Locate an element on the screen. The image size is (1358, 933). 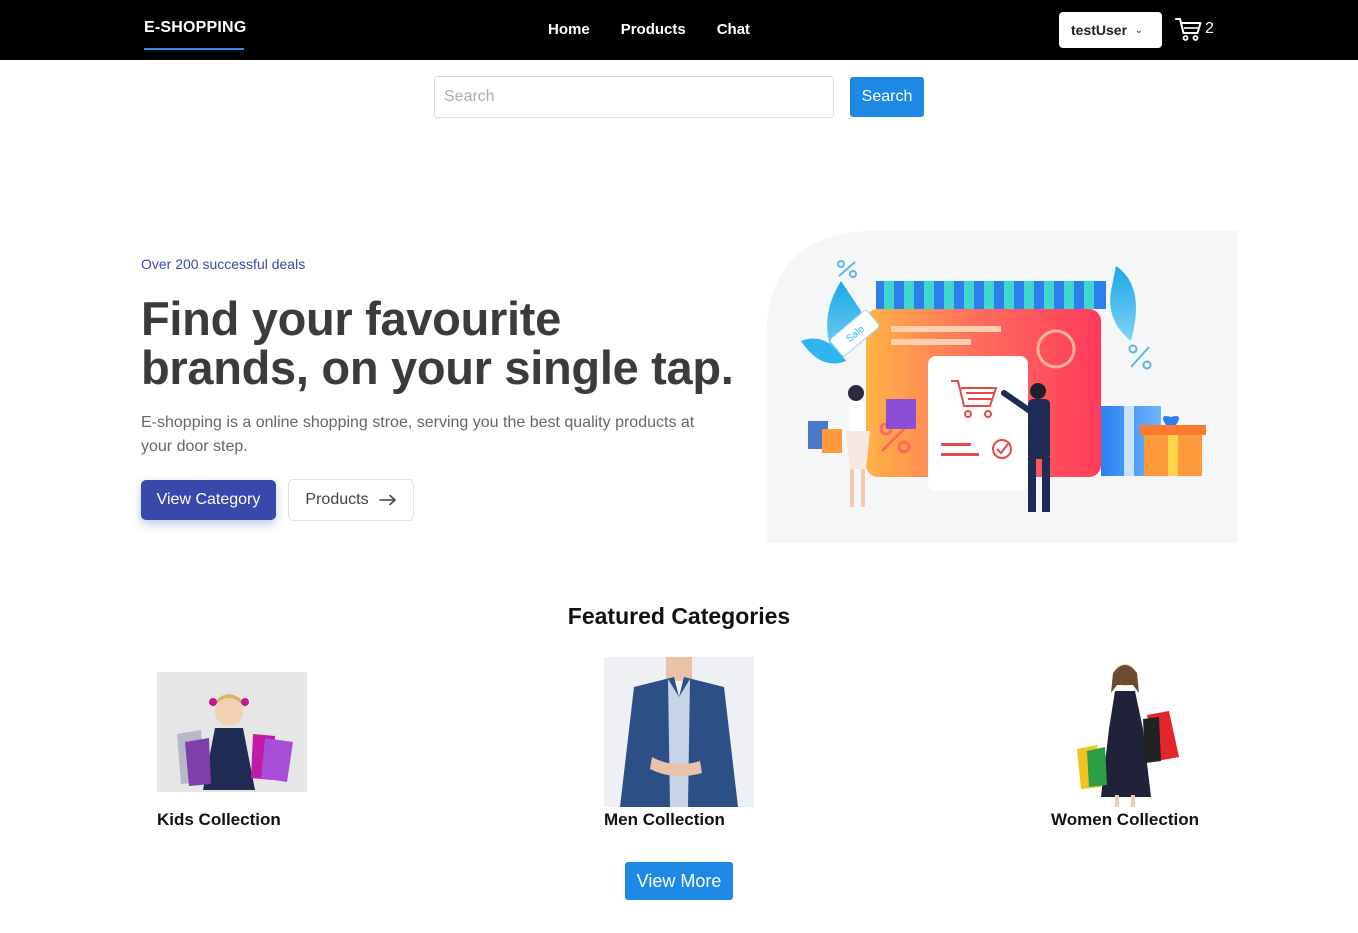
search-input is located at coordinates (634, 97).